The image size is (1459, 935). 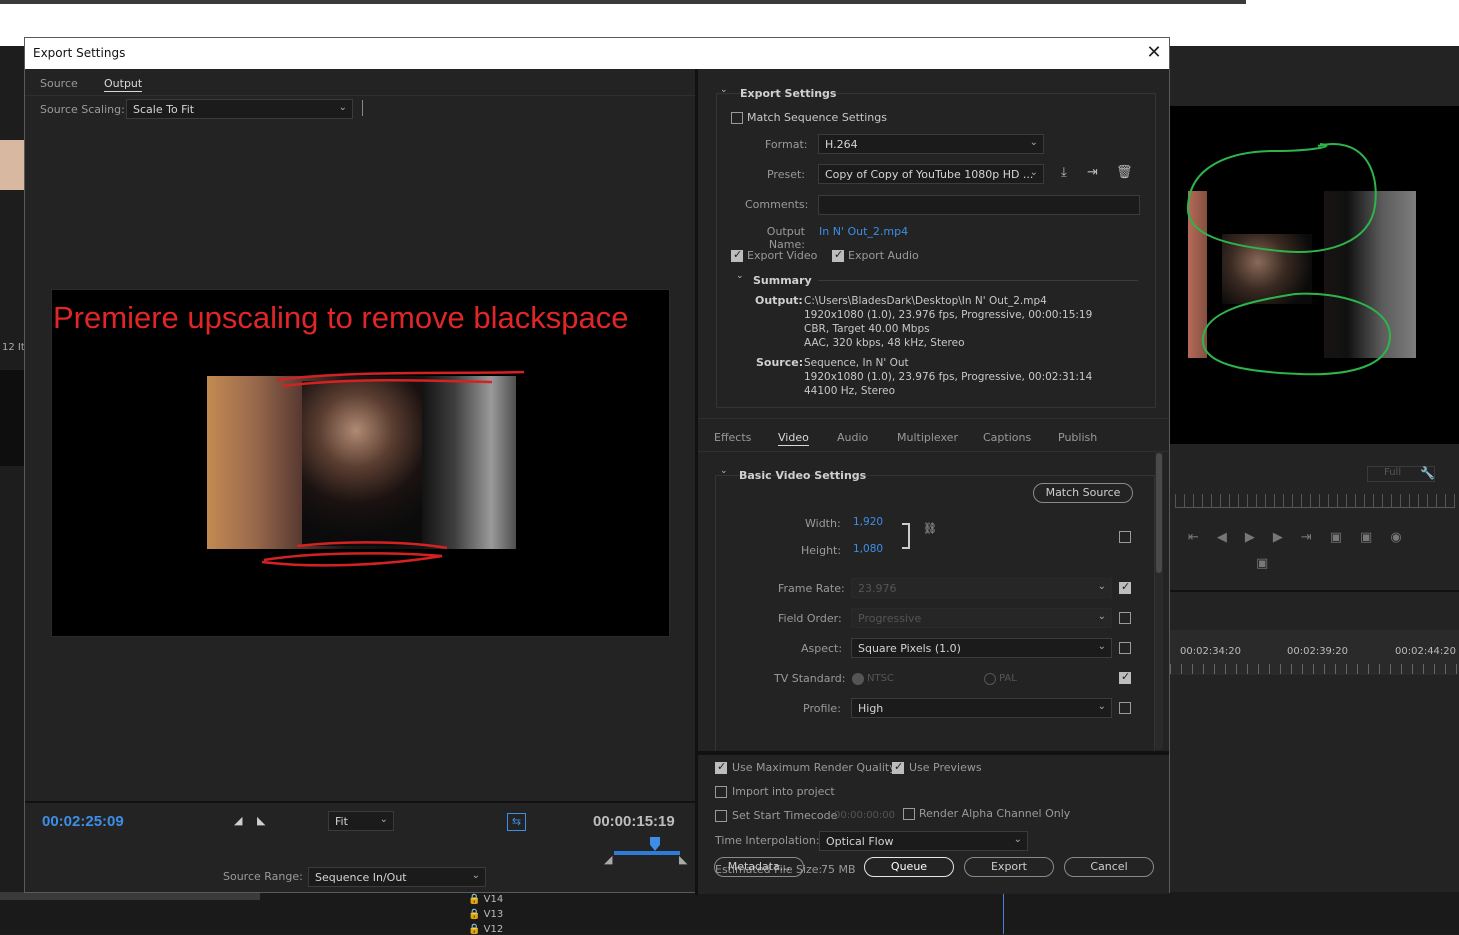 I want to click on settings-scroll-thumb, so click(x=1159, y=513).